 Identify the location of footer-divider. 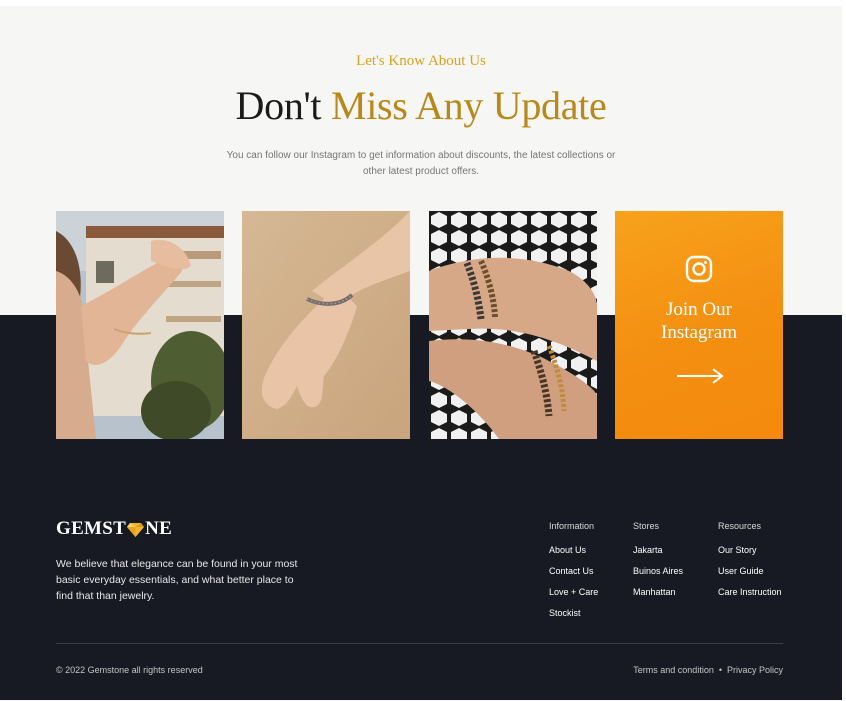
(419, 643).